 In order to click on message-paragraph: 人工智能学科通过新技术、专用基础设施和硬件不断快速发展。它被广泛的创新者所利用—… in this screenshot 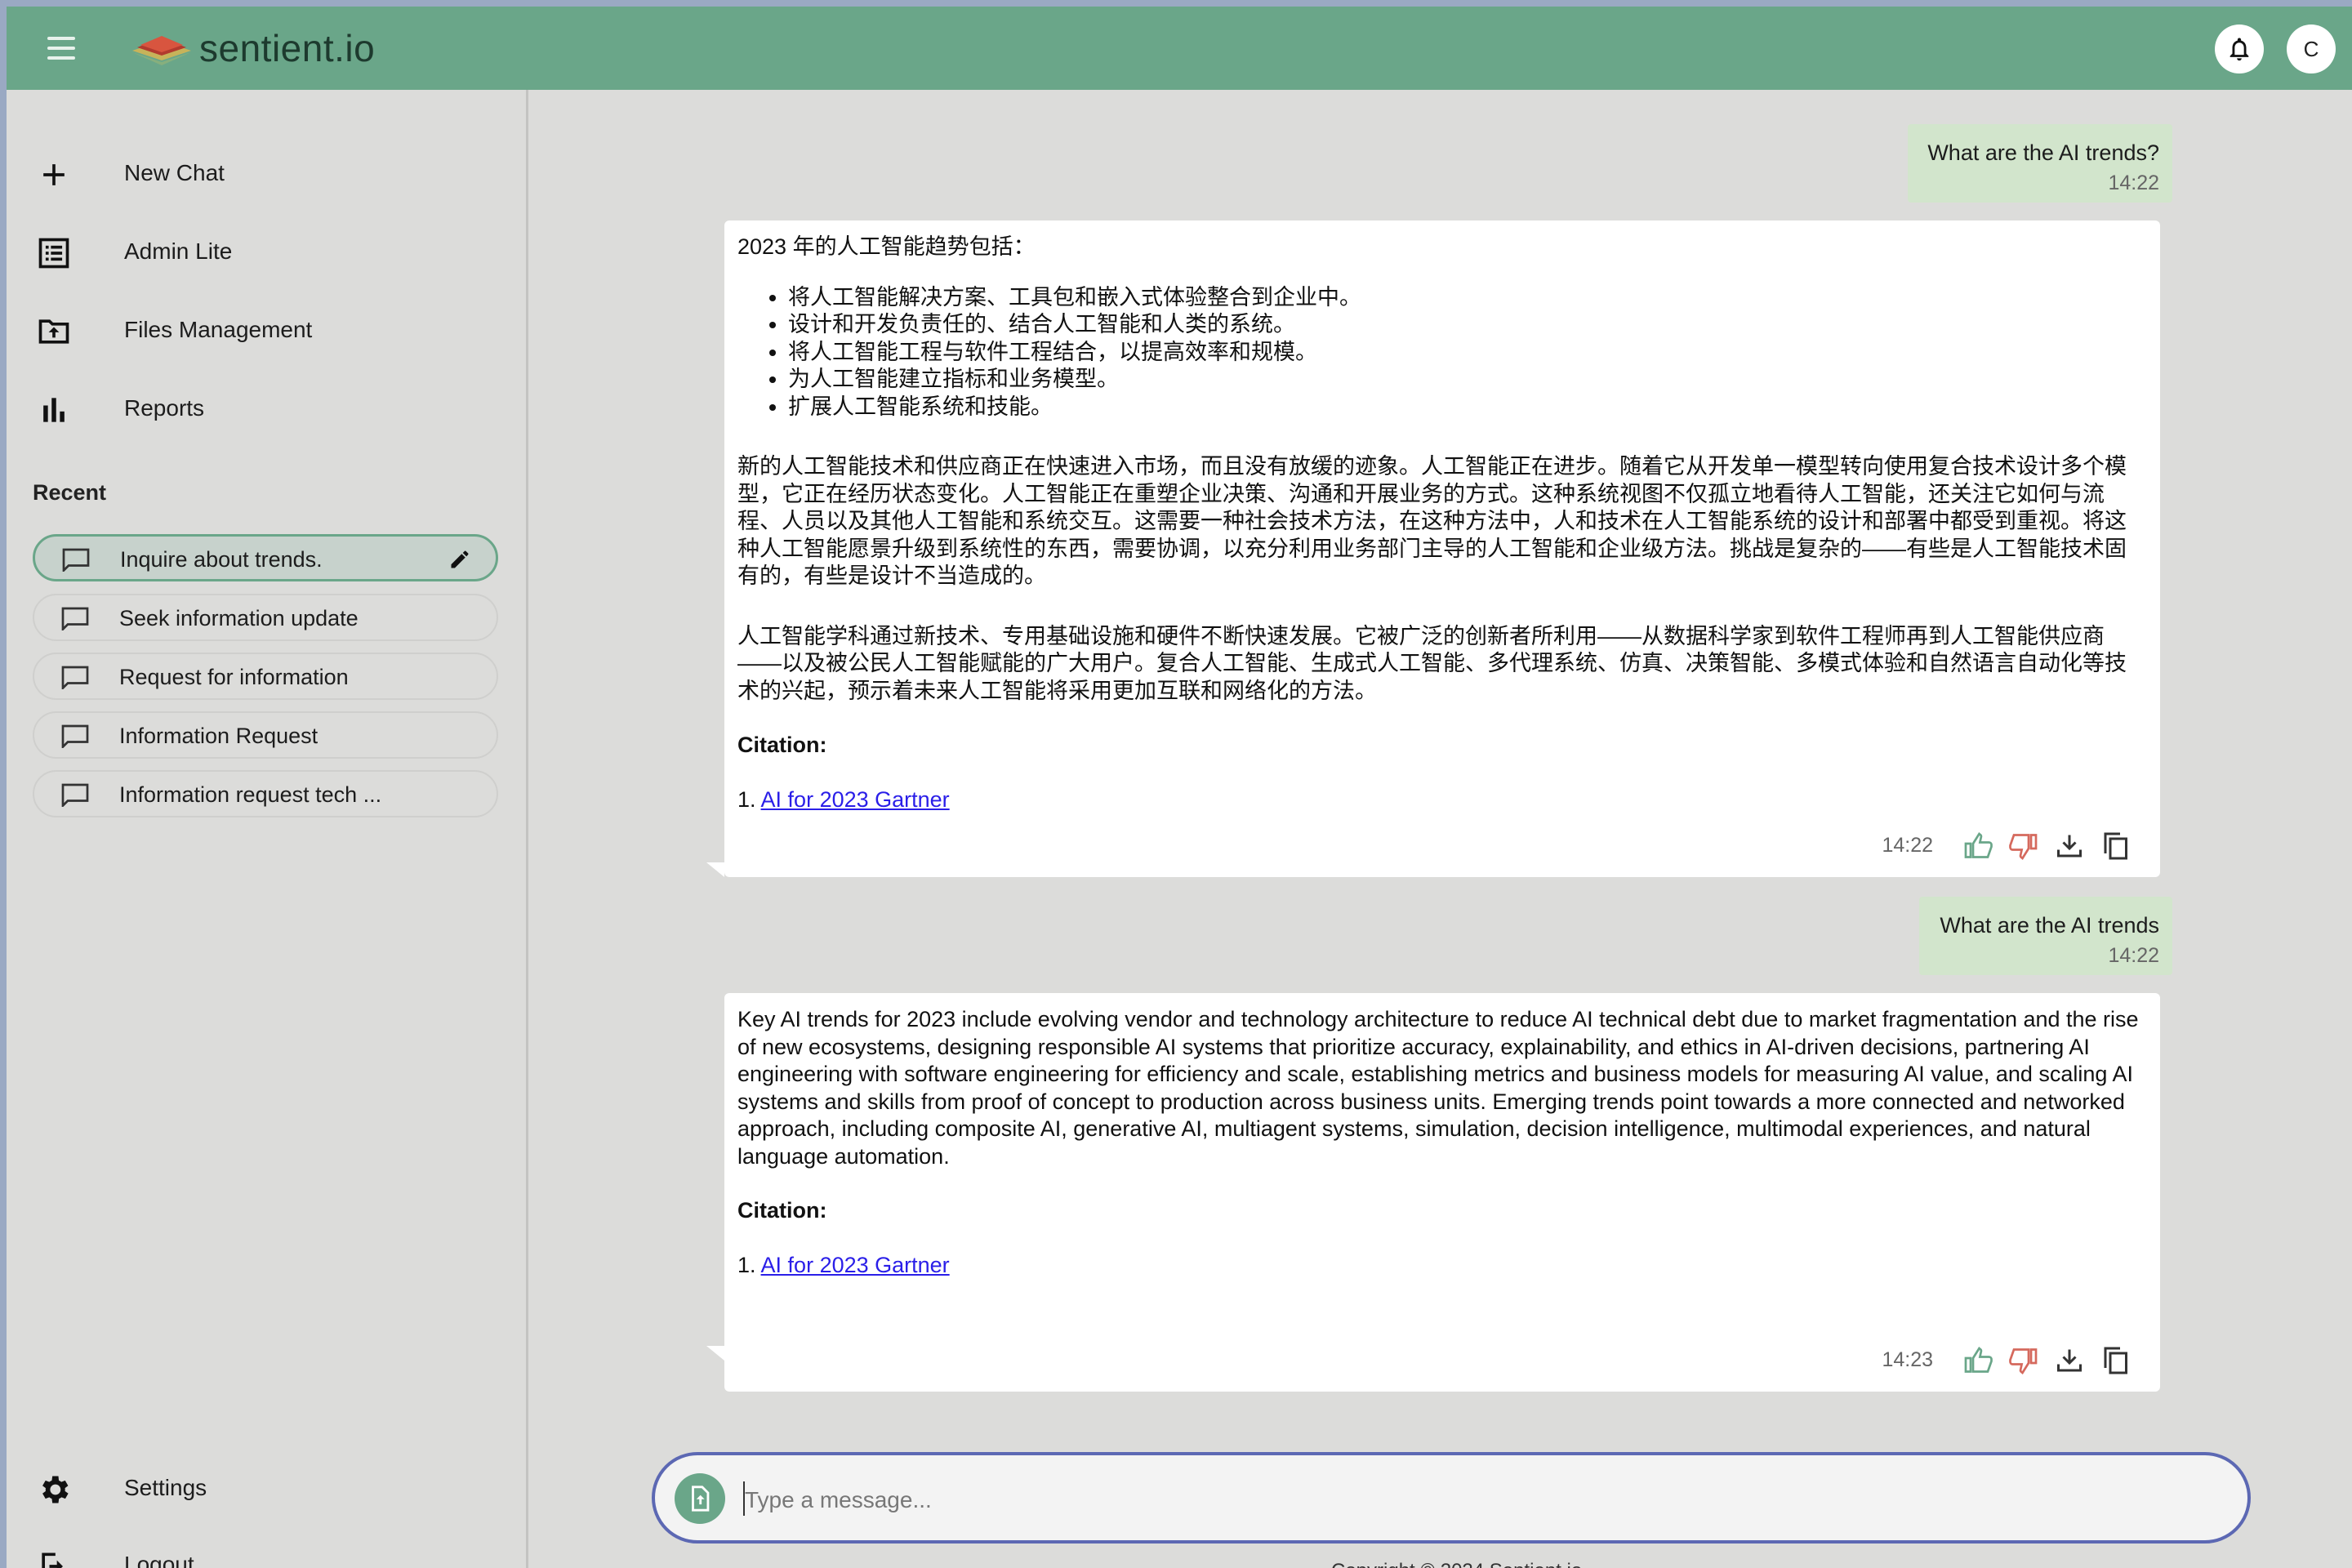, I will do `click(1432, 663)`.